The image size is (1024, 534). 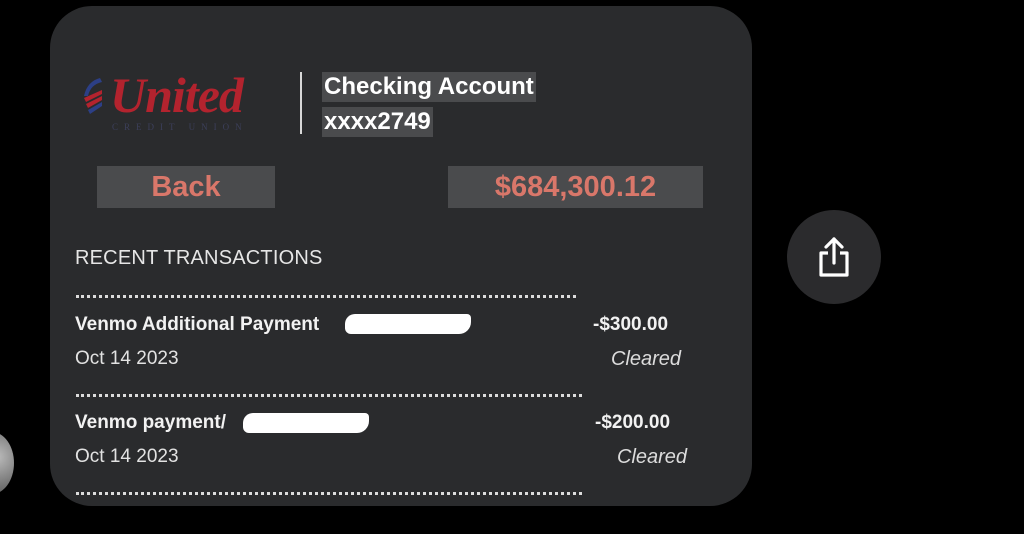 I want to click on account-balance: $684,300.12, so click(x=575, y=187).